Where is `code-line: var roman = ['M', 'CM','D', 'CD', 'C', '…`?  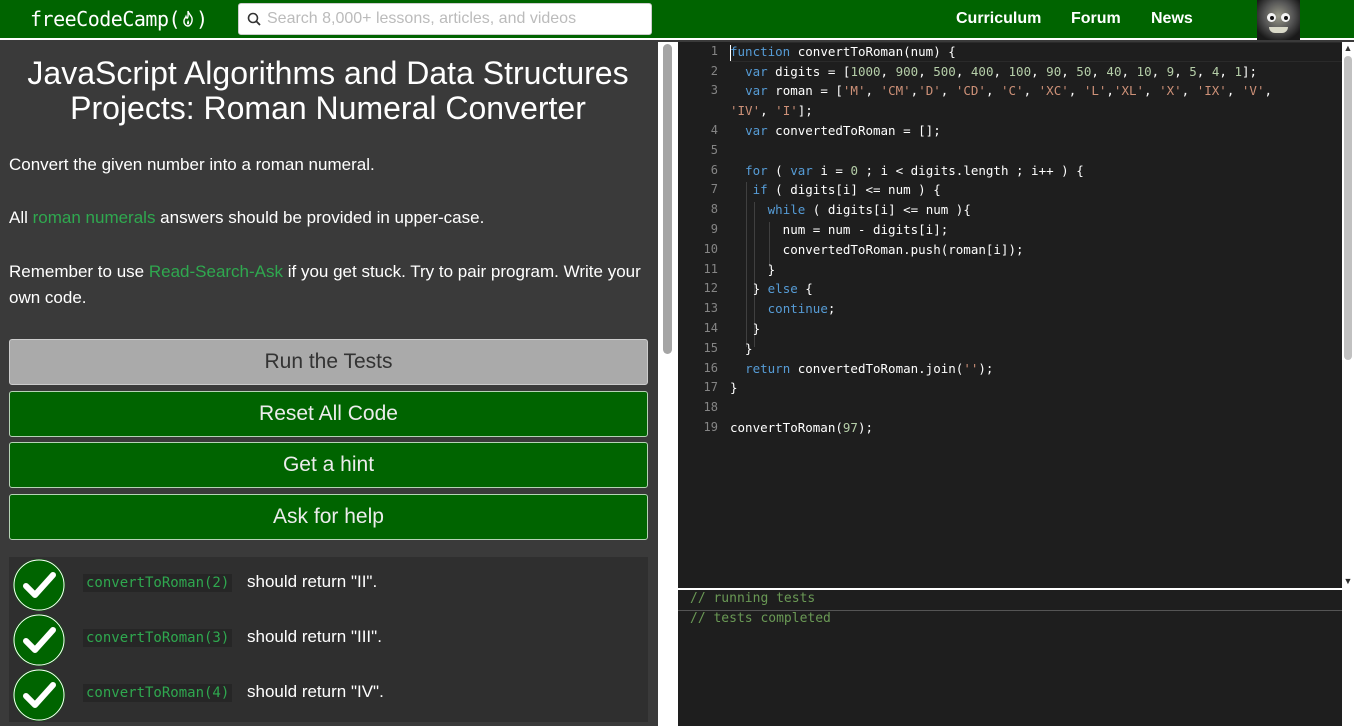 code-line: var roman = ['M', 'CM','D', 'CD', 'C', '… is located at coordinates (1001, 90).